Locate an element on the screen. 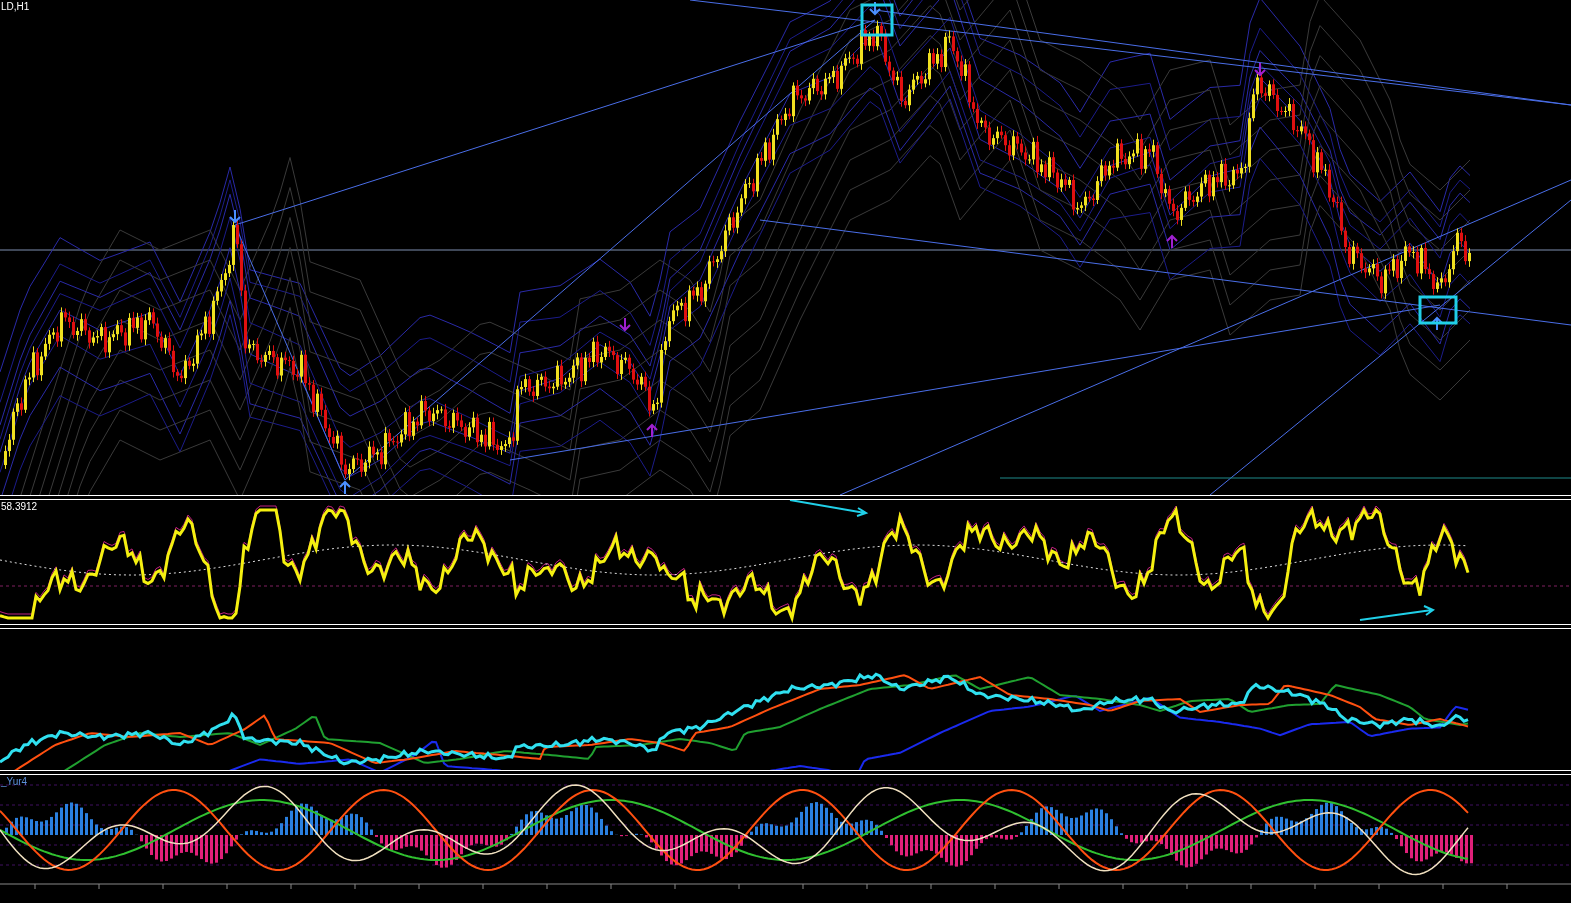  symbol-timeframe-label: LD,H1 is located at coordinates (15, 7).